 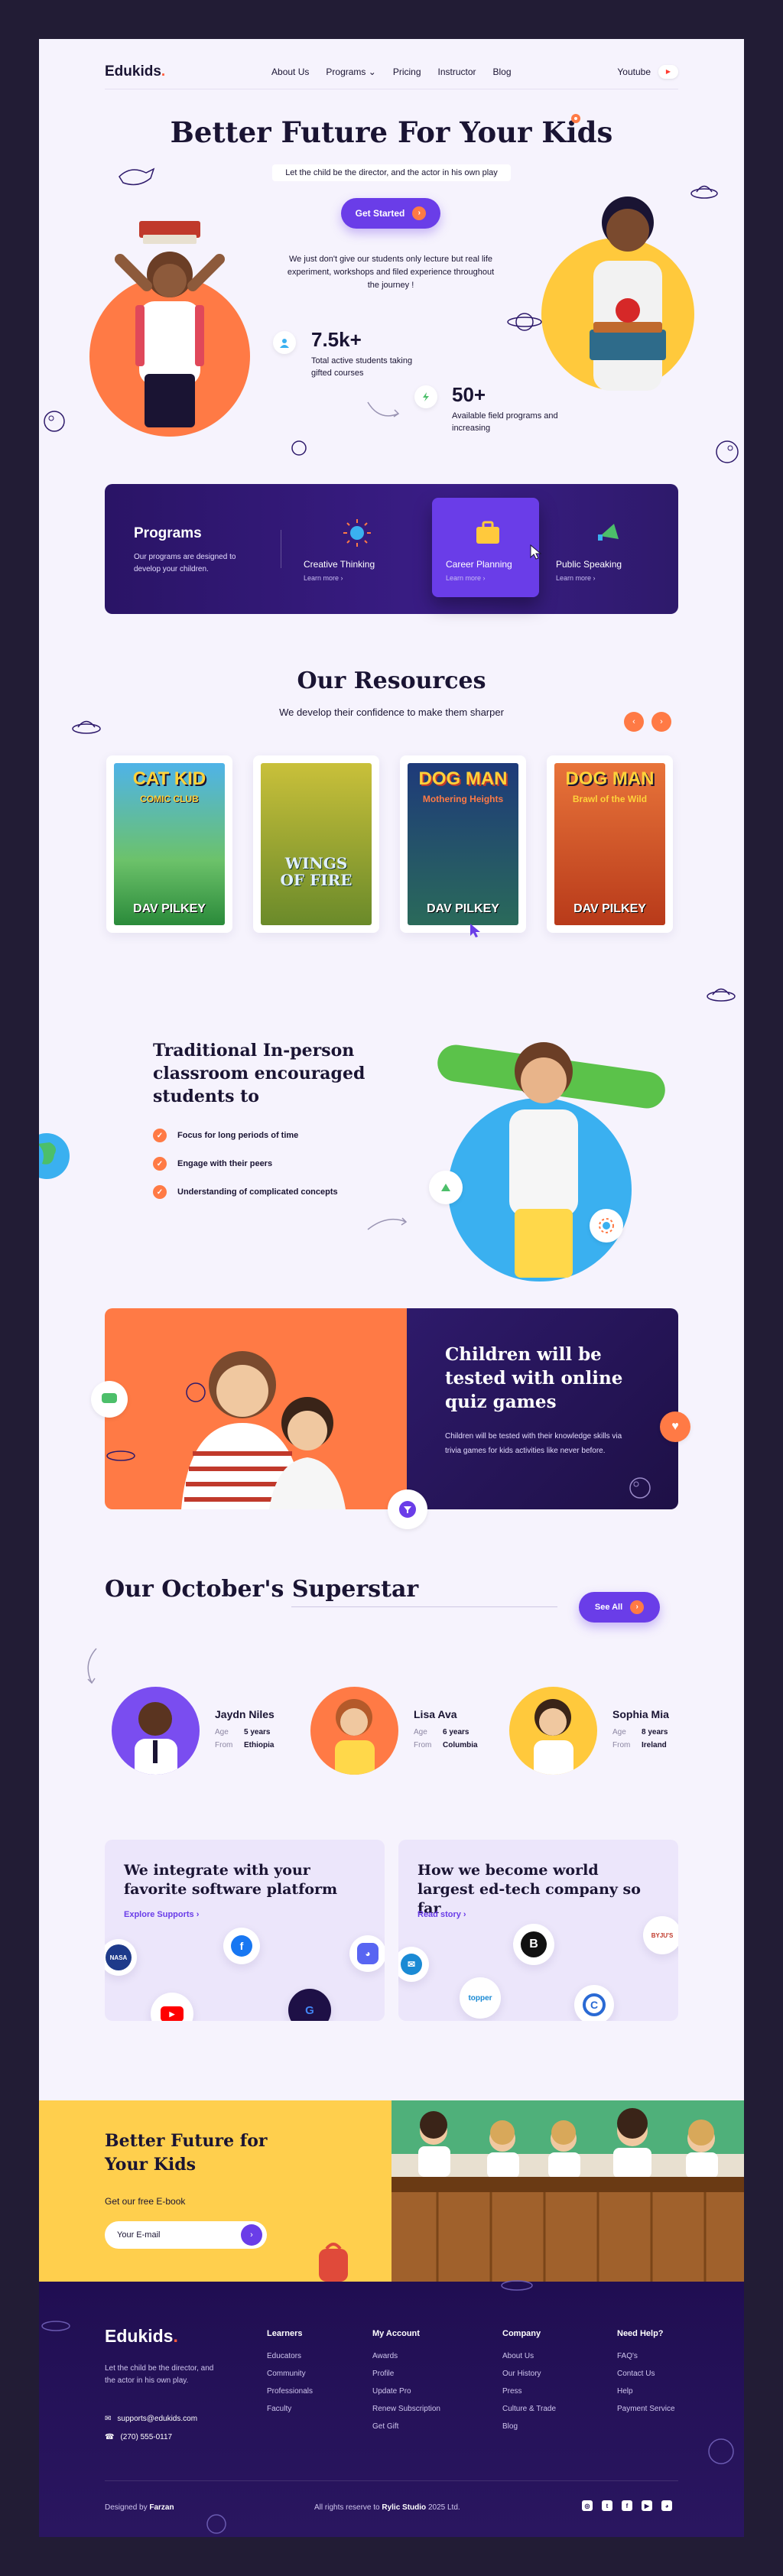 What do you see at coordinates (627, 2505) in the screenshot?
I see `facebook-icon: f` at bounding box center [627, 2505].